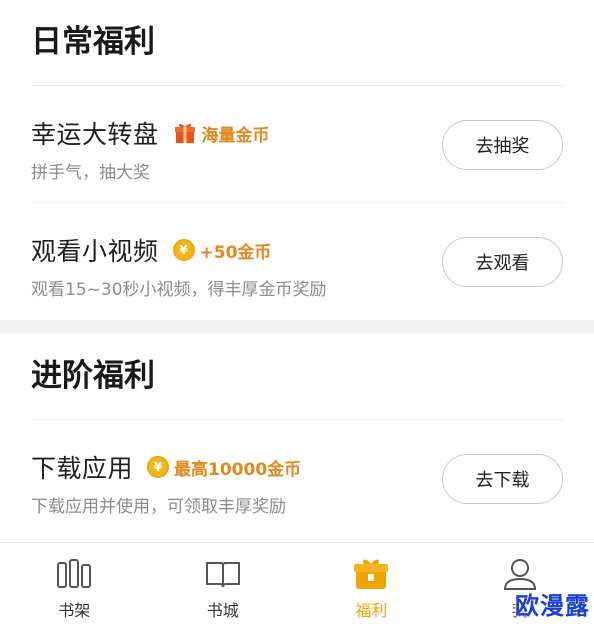 The height and width of the screenshot is (627, 594). I want to click on tab-welfare: 福利, so click(371, 585).